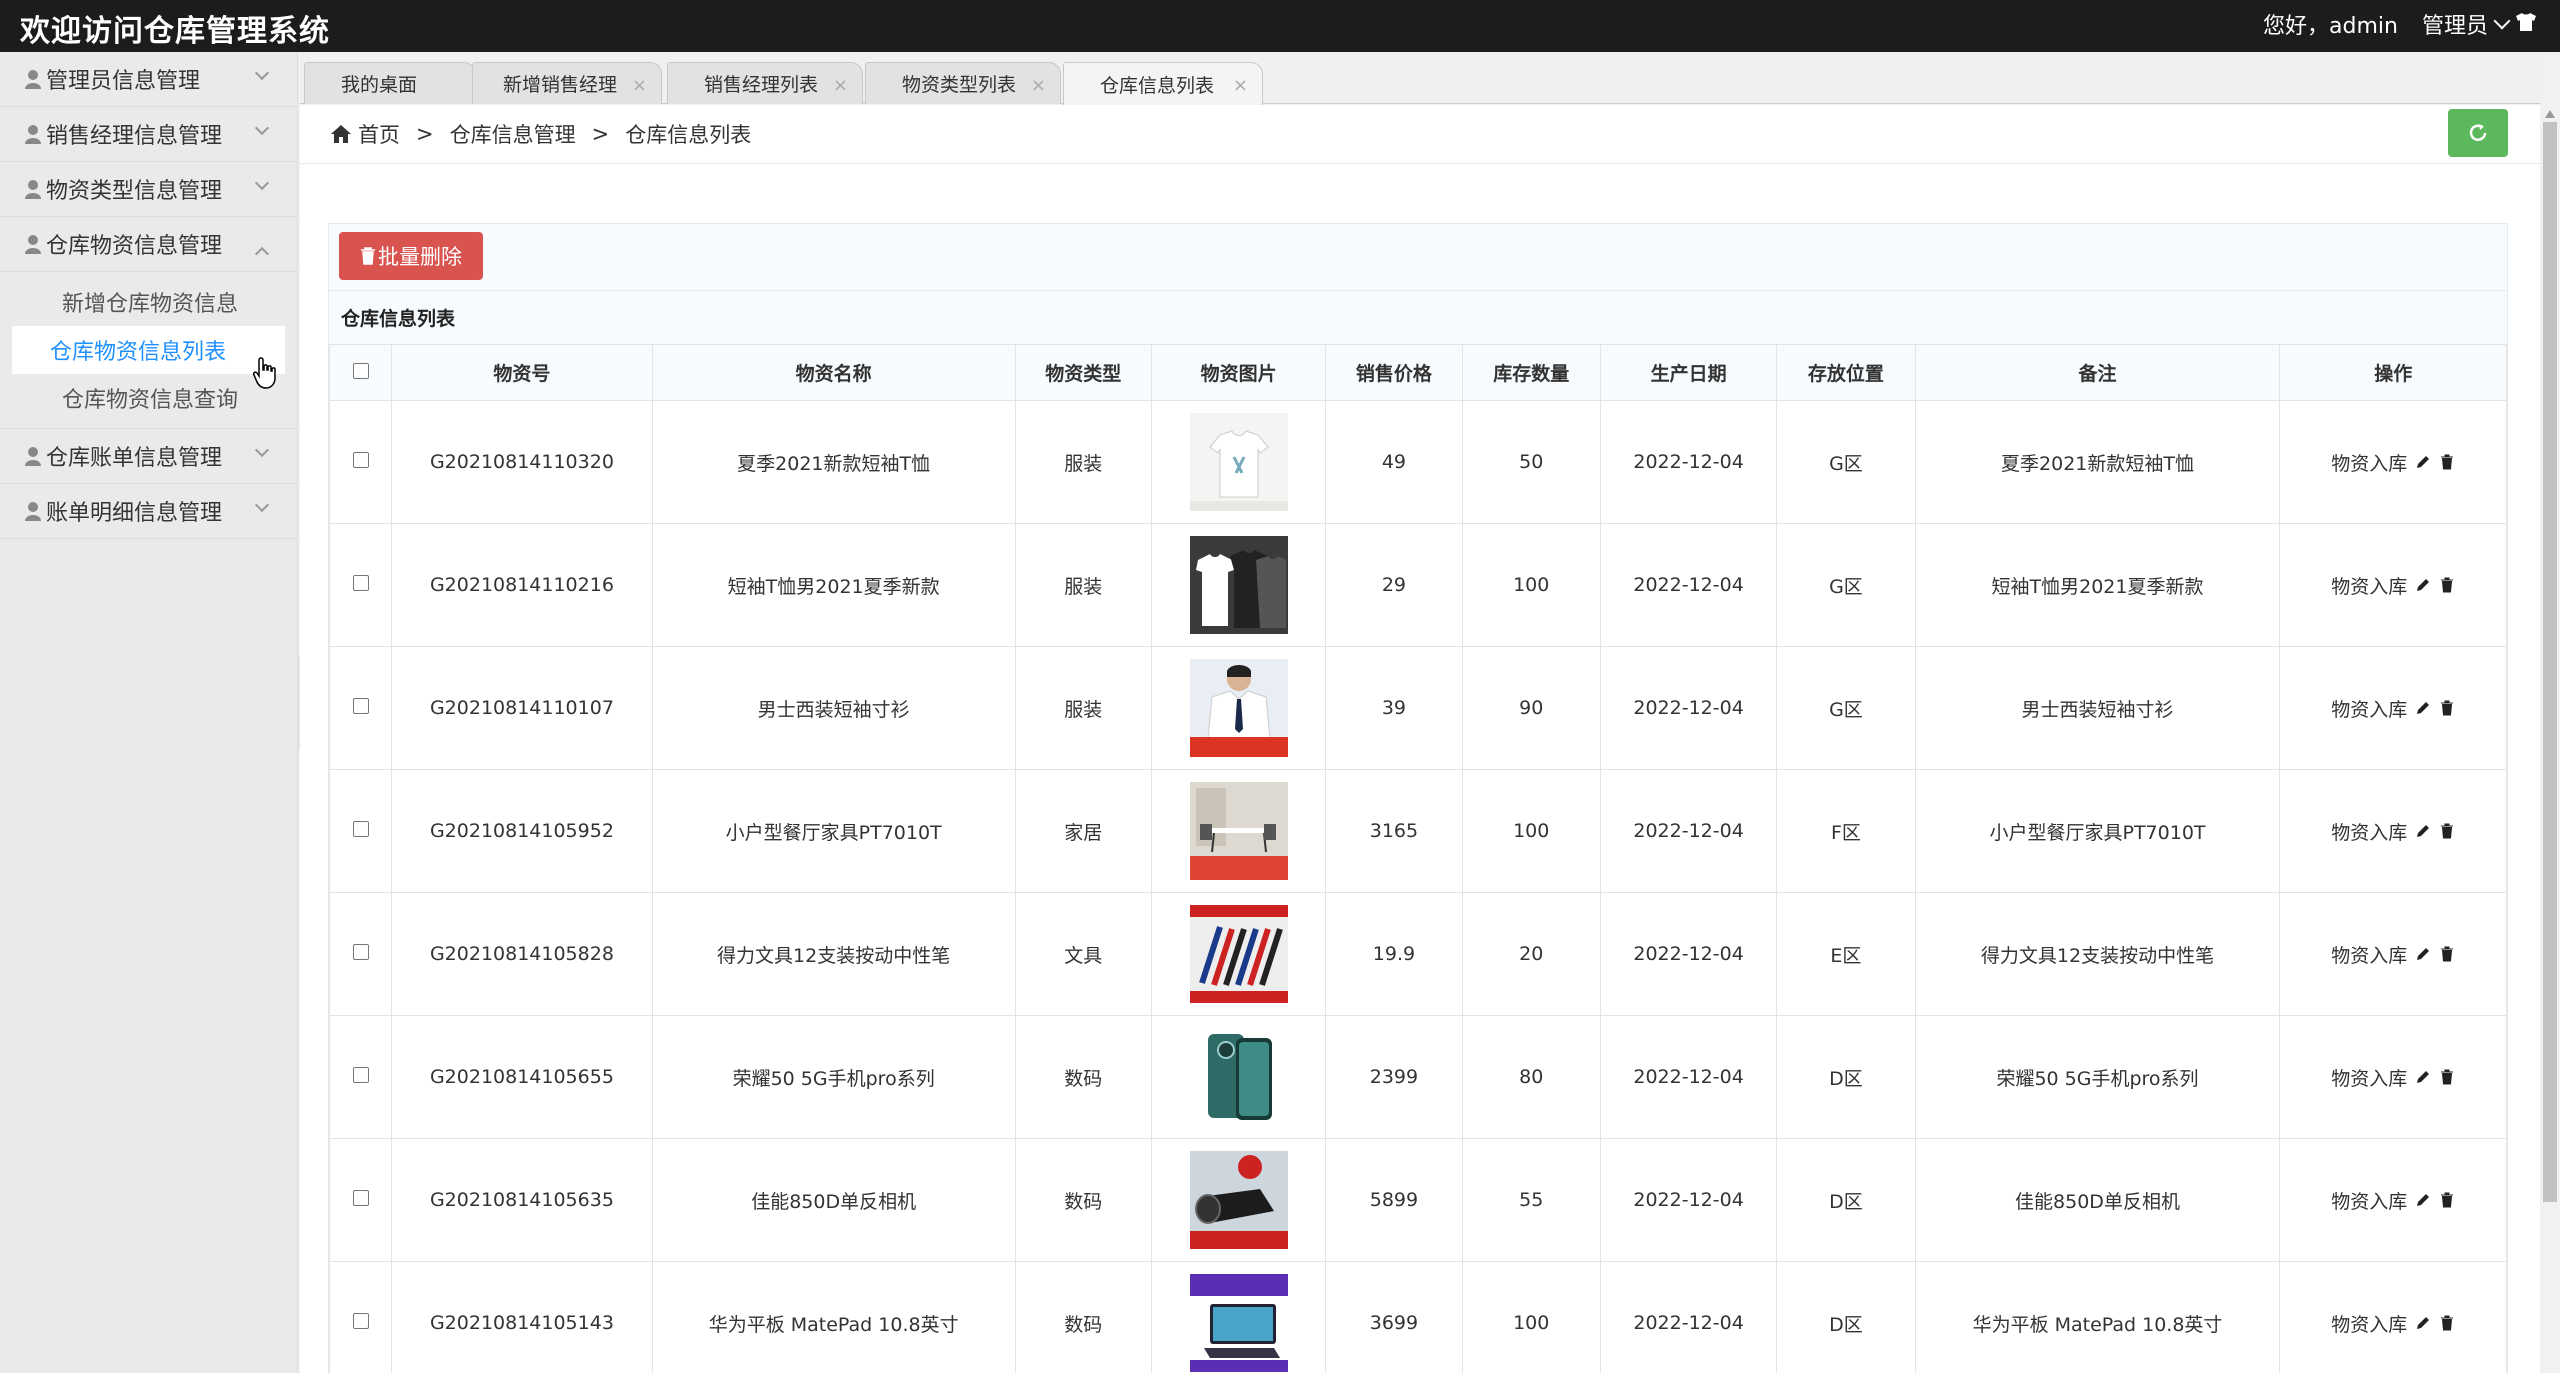 This screenshot has height=1373, width=2560. Describe the element at coordinates (567, 83) in the screenshot. I see `tab-add-sales-manager: 新增销售经理 ×` at that location.